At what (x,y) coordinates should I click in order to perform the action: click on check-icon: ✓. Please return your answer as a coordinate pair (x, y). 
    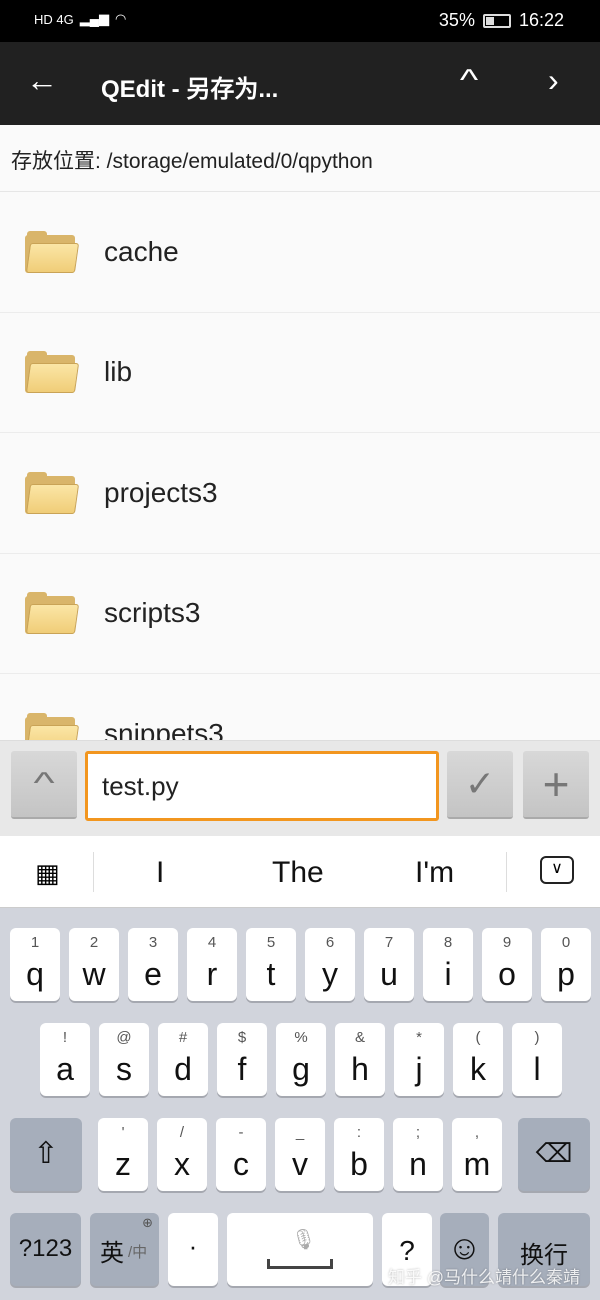
    Looking at the image, I should click on (480, 783).